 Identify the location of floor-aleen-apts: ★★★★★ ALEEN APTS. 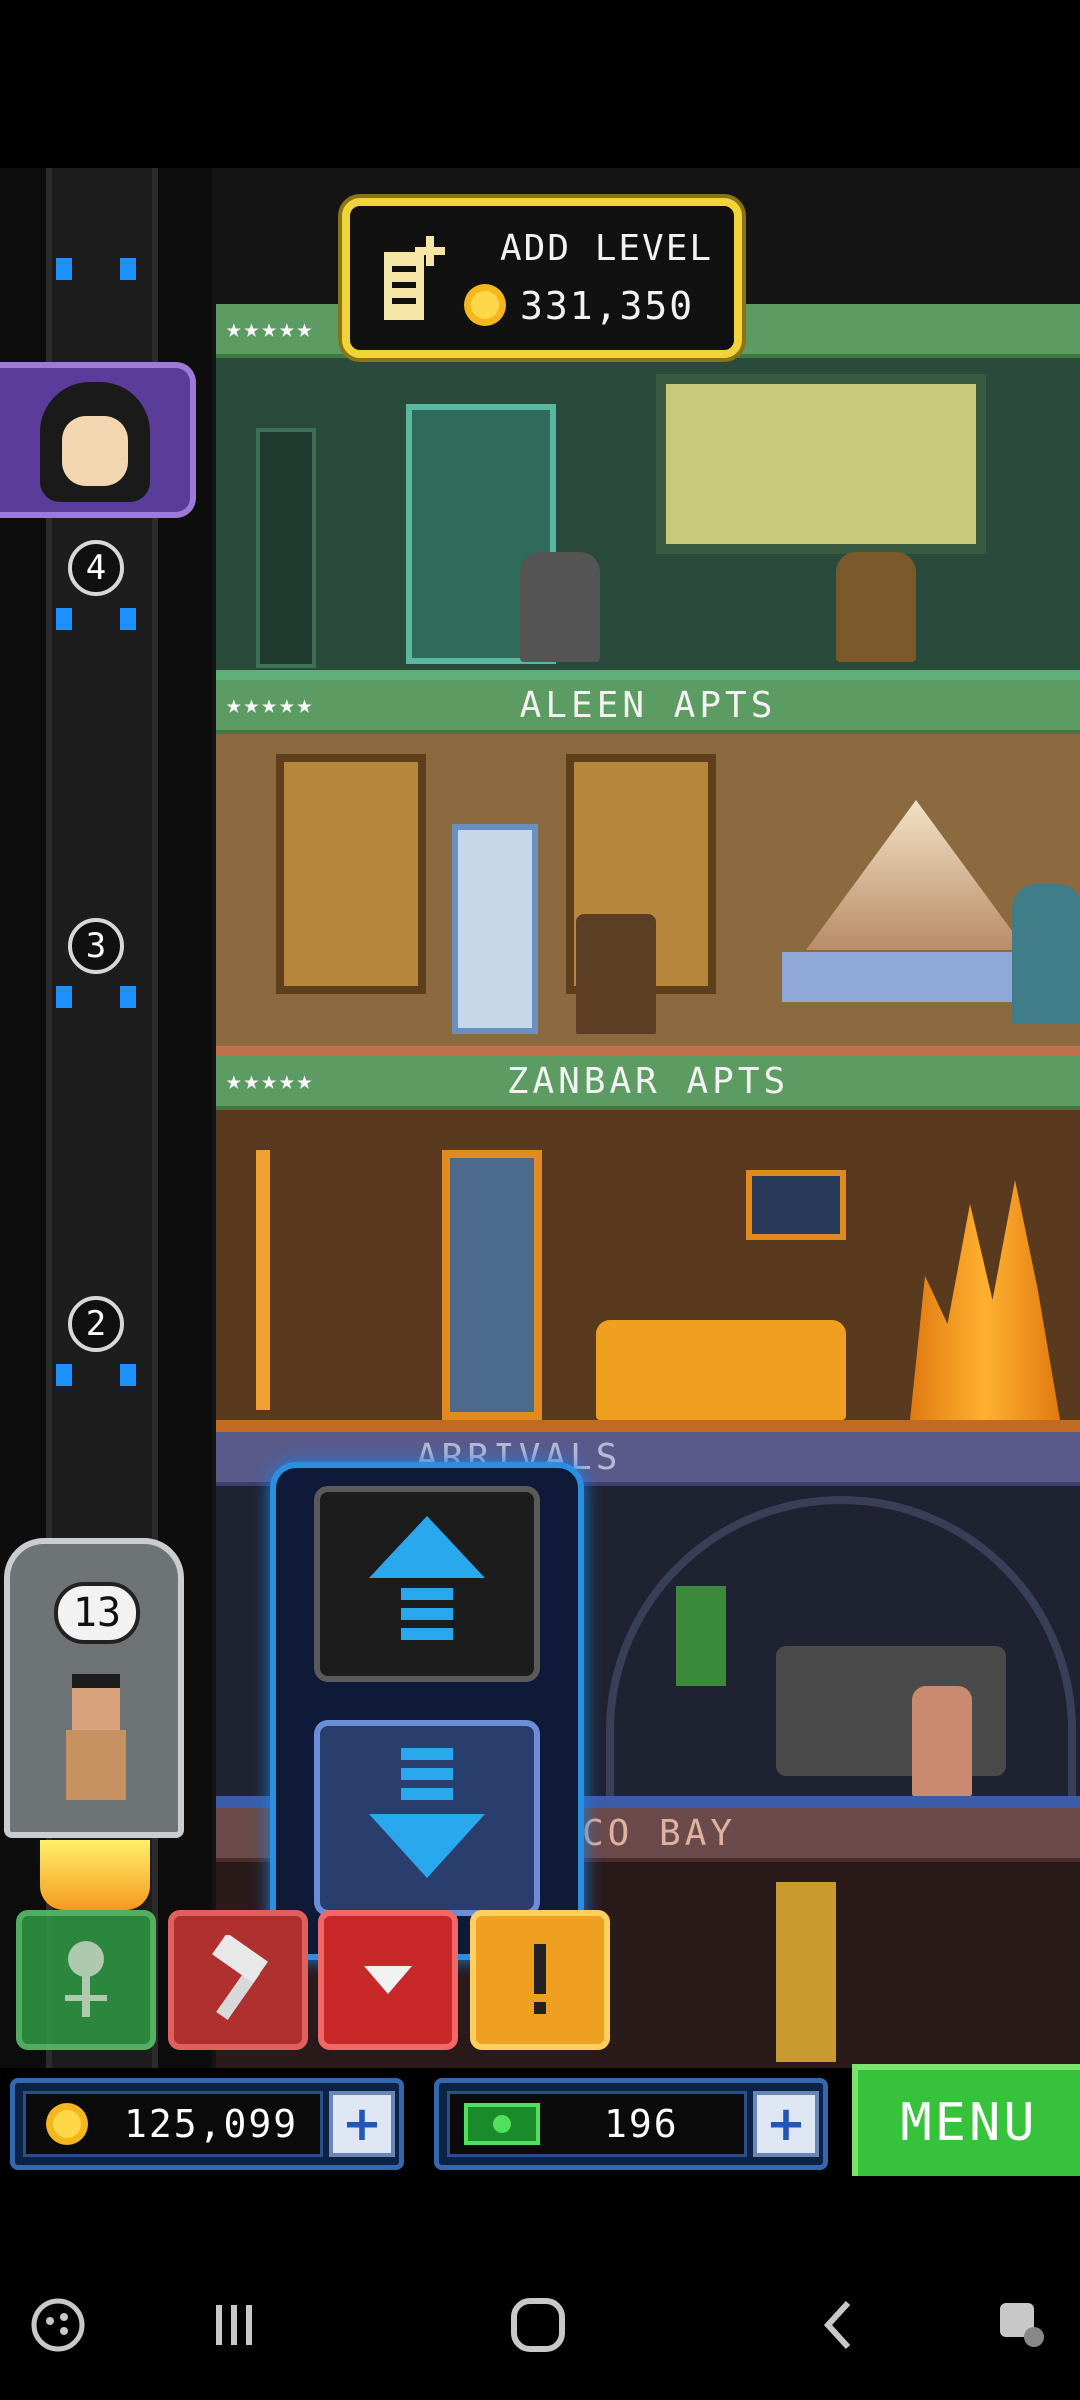
(648, 868).